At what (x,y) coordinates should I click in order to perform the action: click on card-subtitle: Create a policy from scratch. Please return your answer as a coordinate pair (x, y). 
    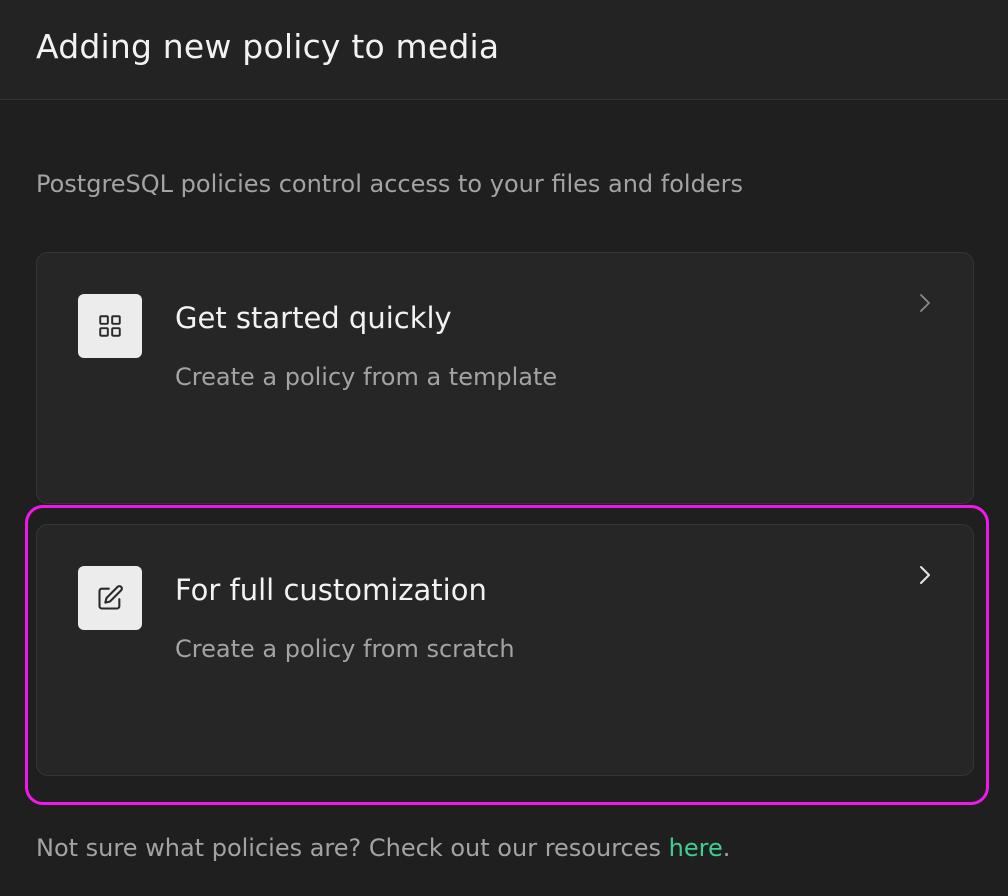
    Looking at the image, I should click on (345, 649).